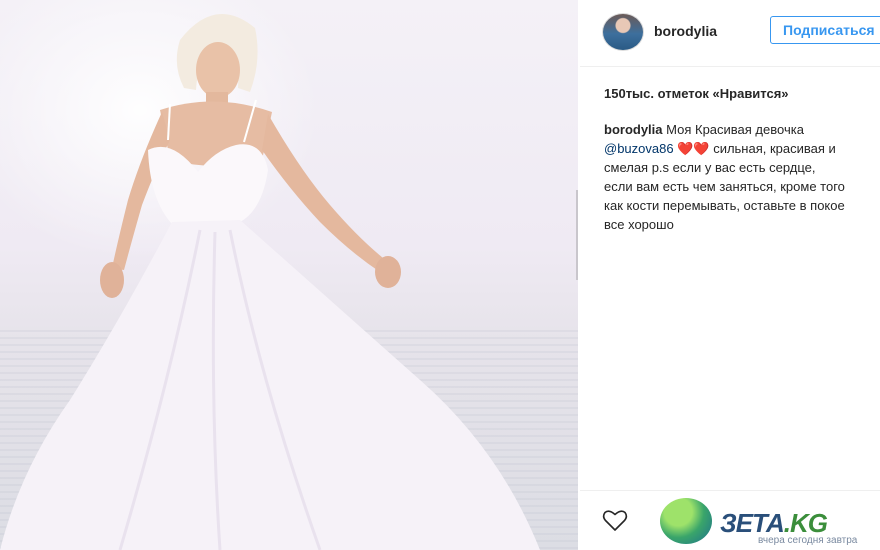 This screenshot has width=880, height=550. I want to click on caption-line-1: borodylia Моя Красивая девочка, so click(742, 129).